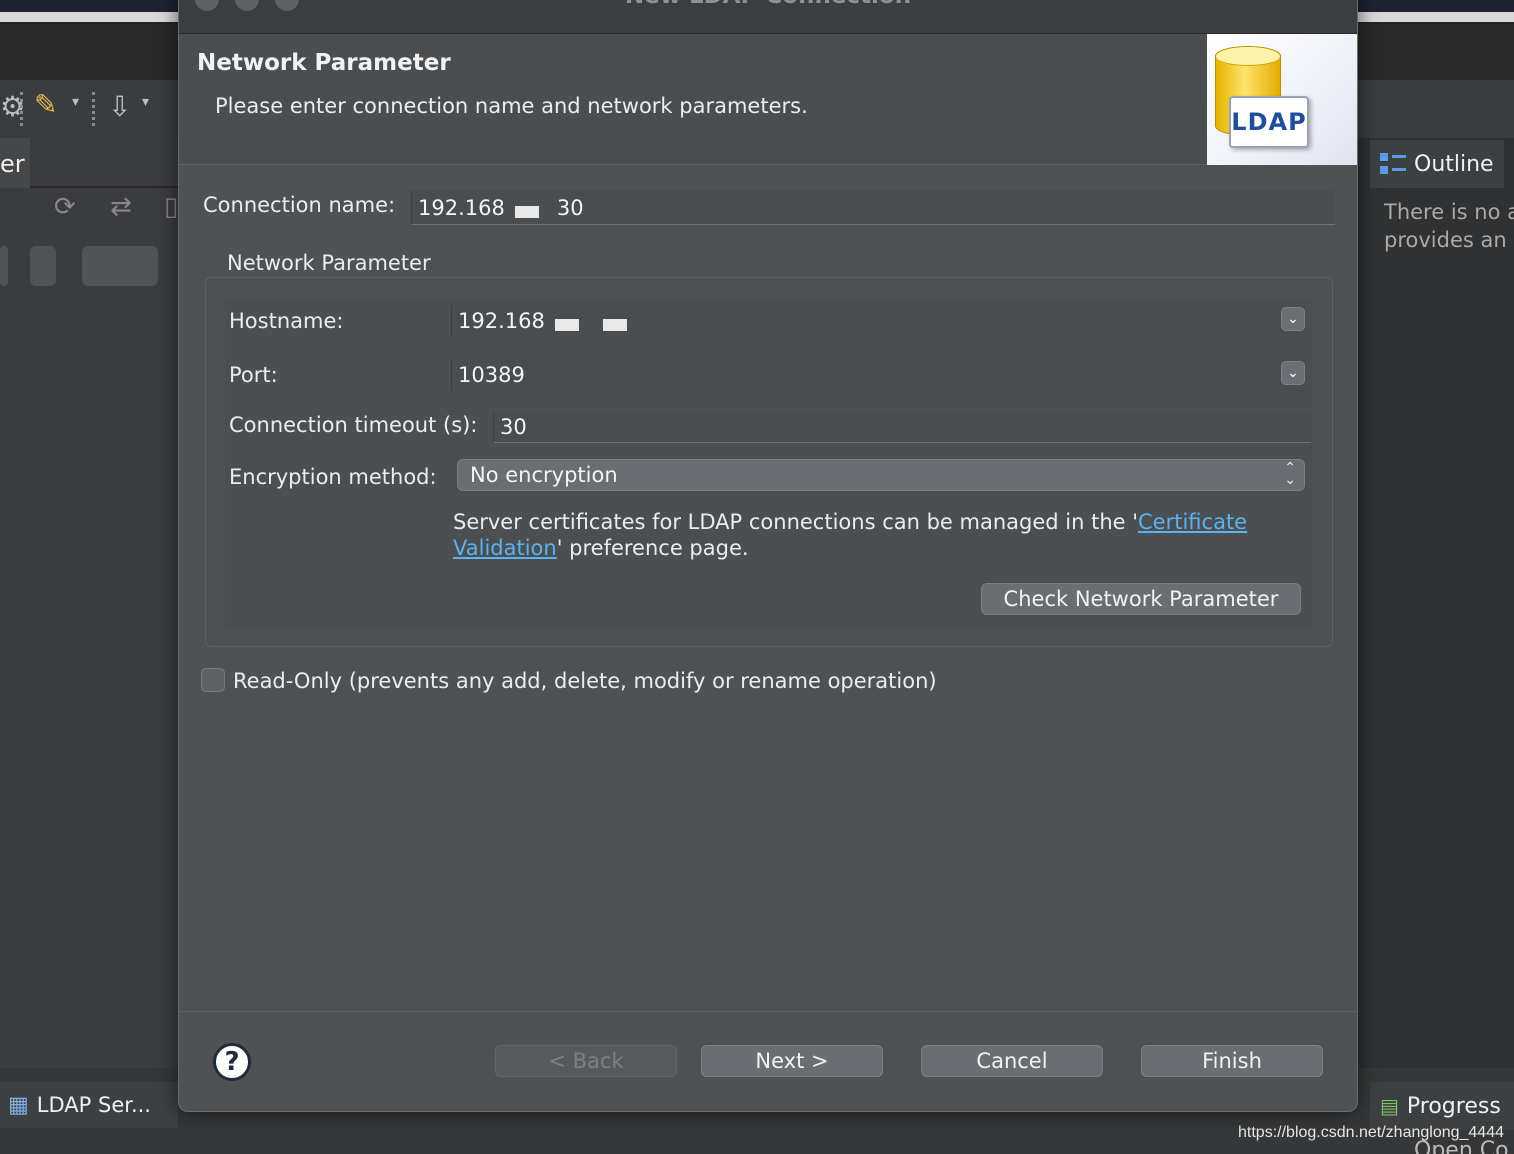 Image resolution: width=1514 pixels, height=1154 pixels. I want to click on dialog-titlebar: New LDAP Connection, so click(768, 17).